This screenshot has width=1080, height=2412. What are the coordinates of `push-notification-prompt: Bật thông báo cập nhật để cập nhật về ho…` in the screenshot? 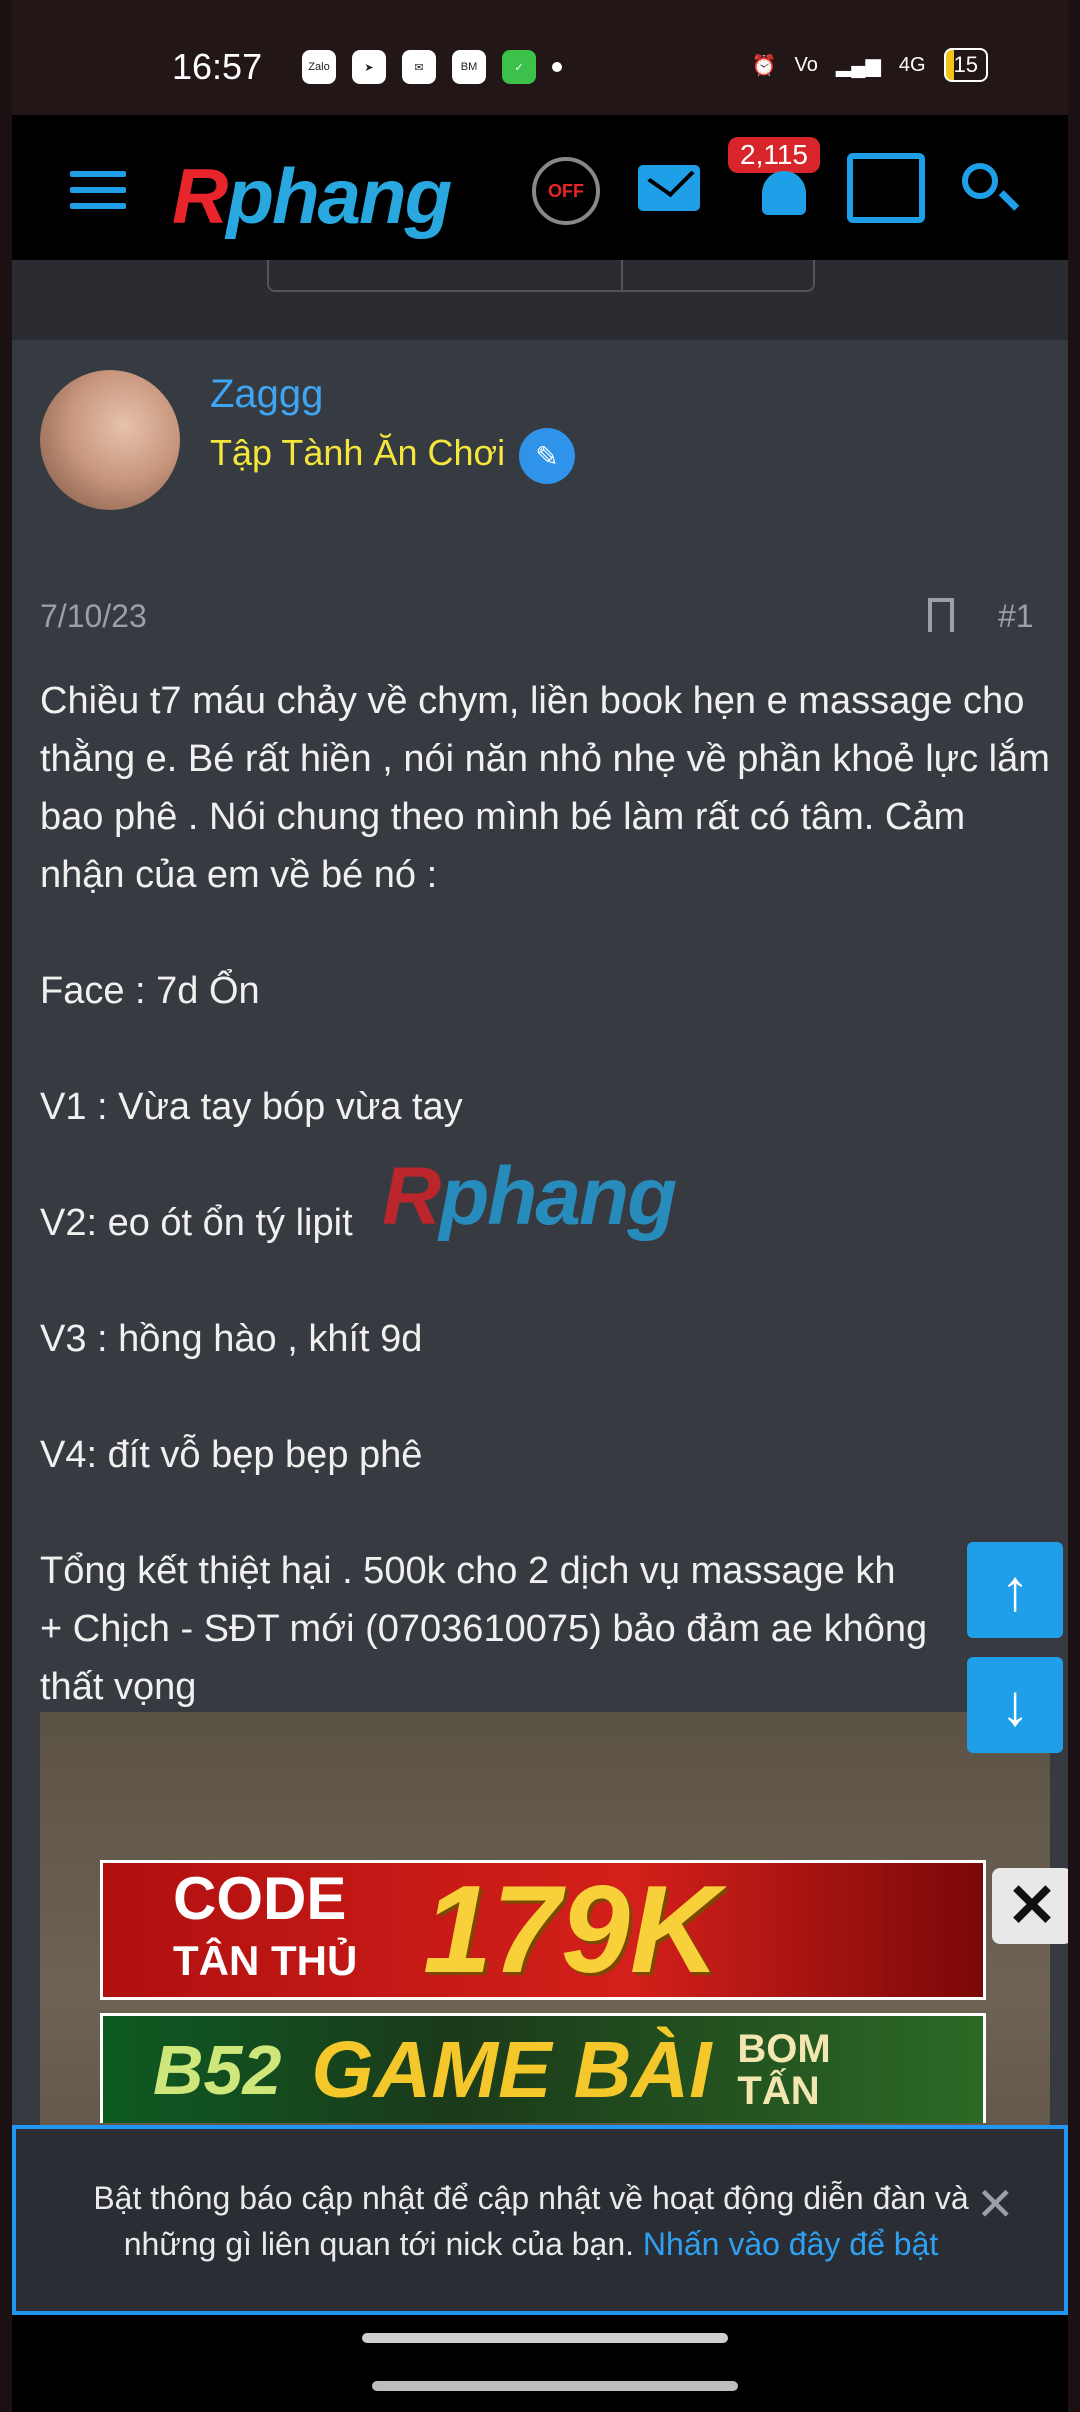 It's located at (540, 2220).